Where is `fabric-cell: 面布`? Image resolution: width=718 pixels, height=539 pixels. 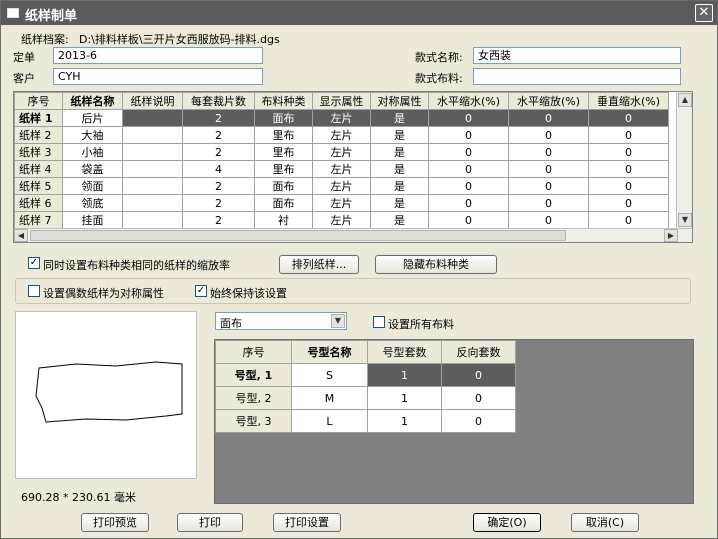
fabric-cell: 面布 is located at coordinates (283, 118).